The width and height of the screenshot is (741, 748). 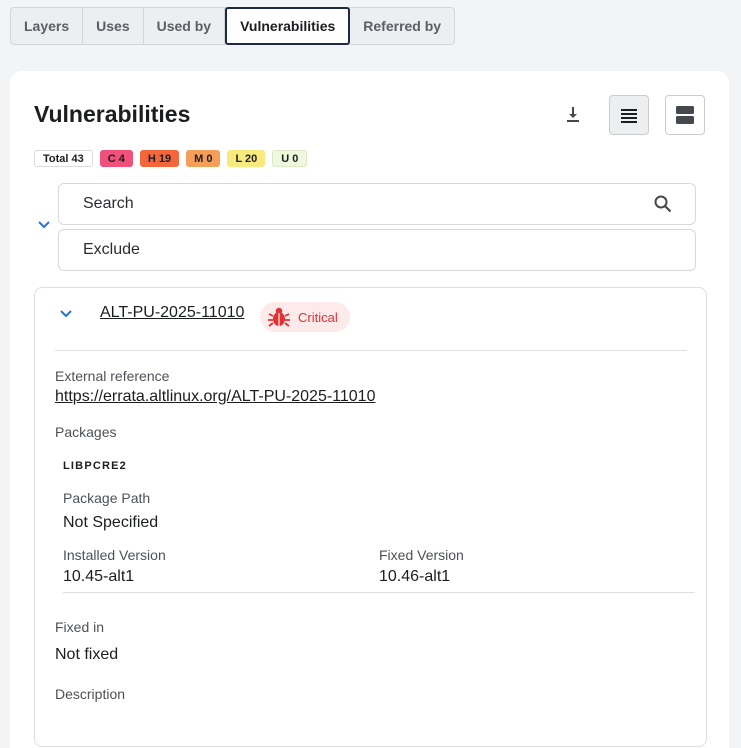 I want to click on list-view-icon, so click(x=629, y=116).